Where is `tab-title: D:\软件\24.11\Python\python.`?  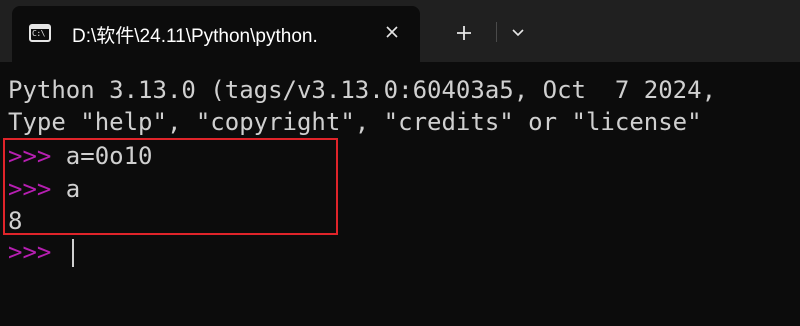 tab-title: D:\软件\24.11\Python\python. is located at coordinates (195, 36).